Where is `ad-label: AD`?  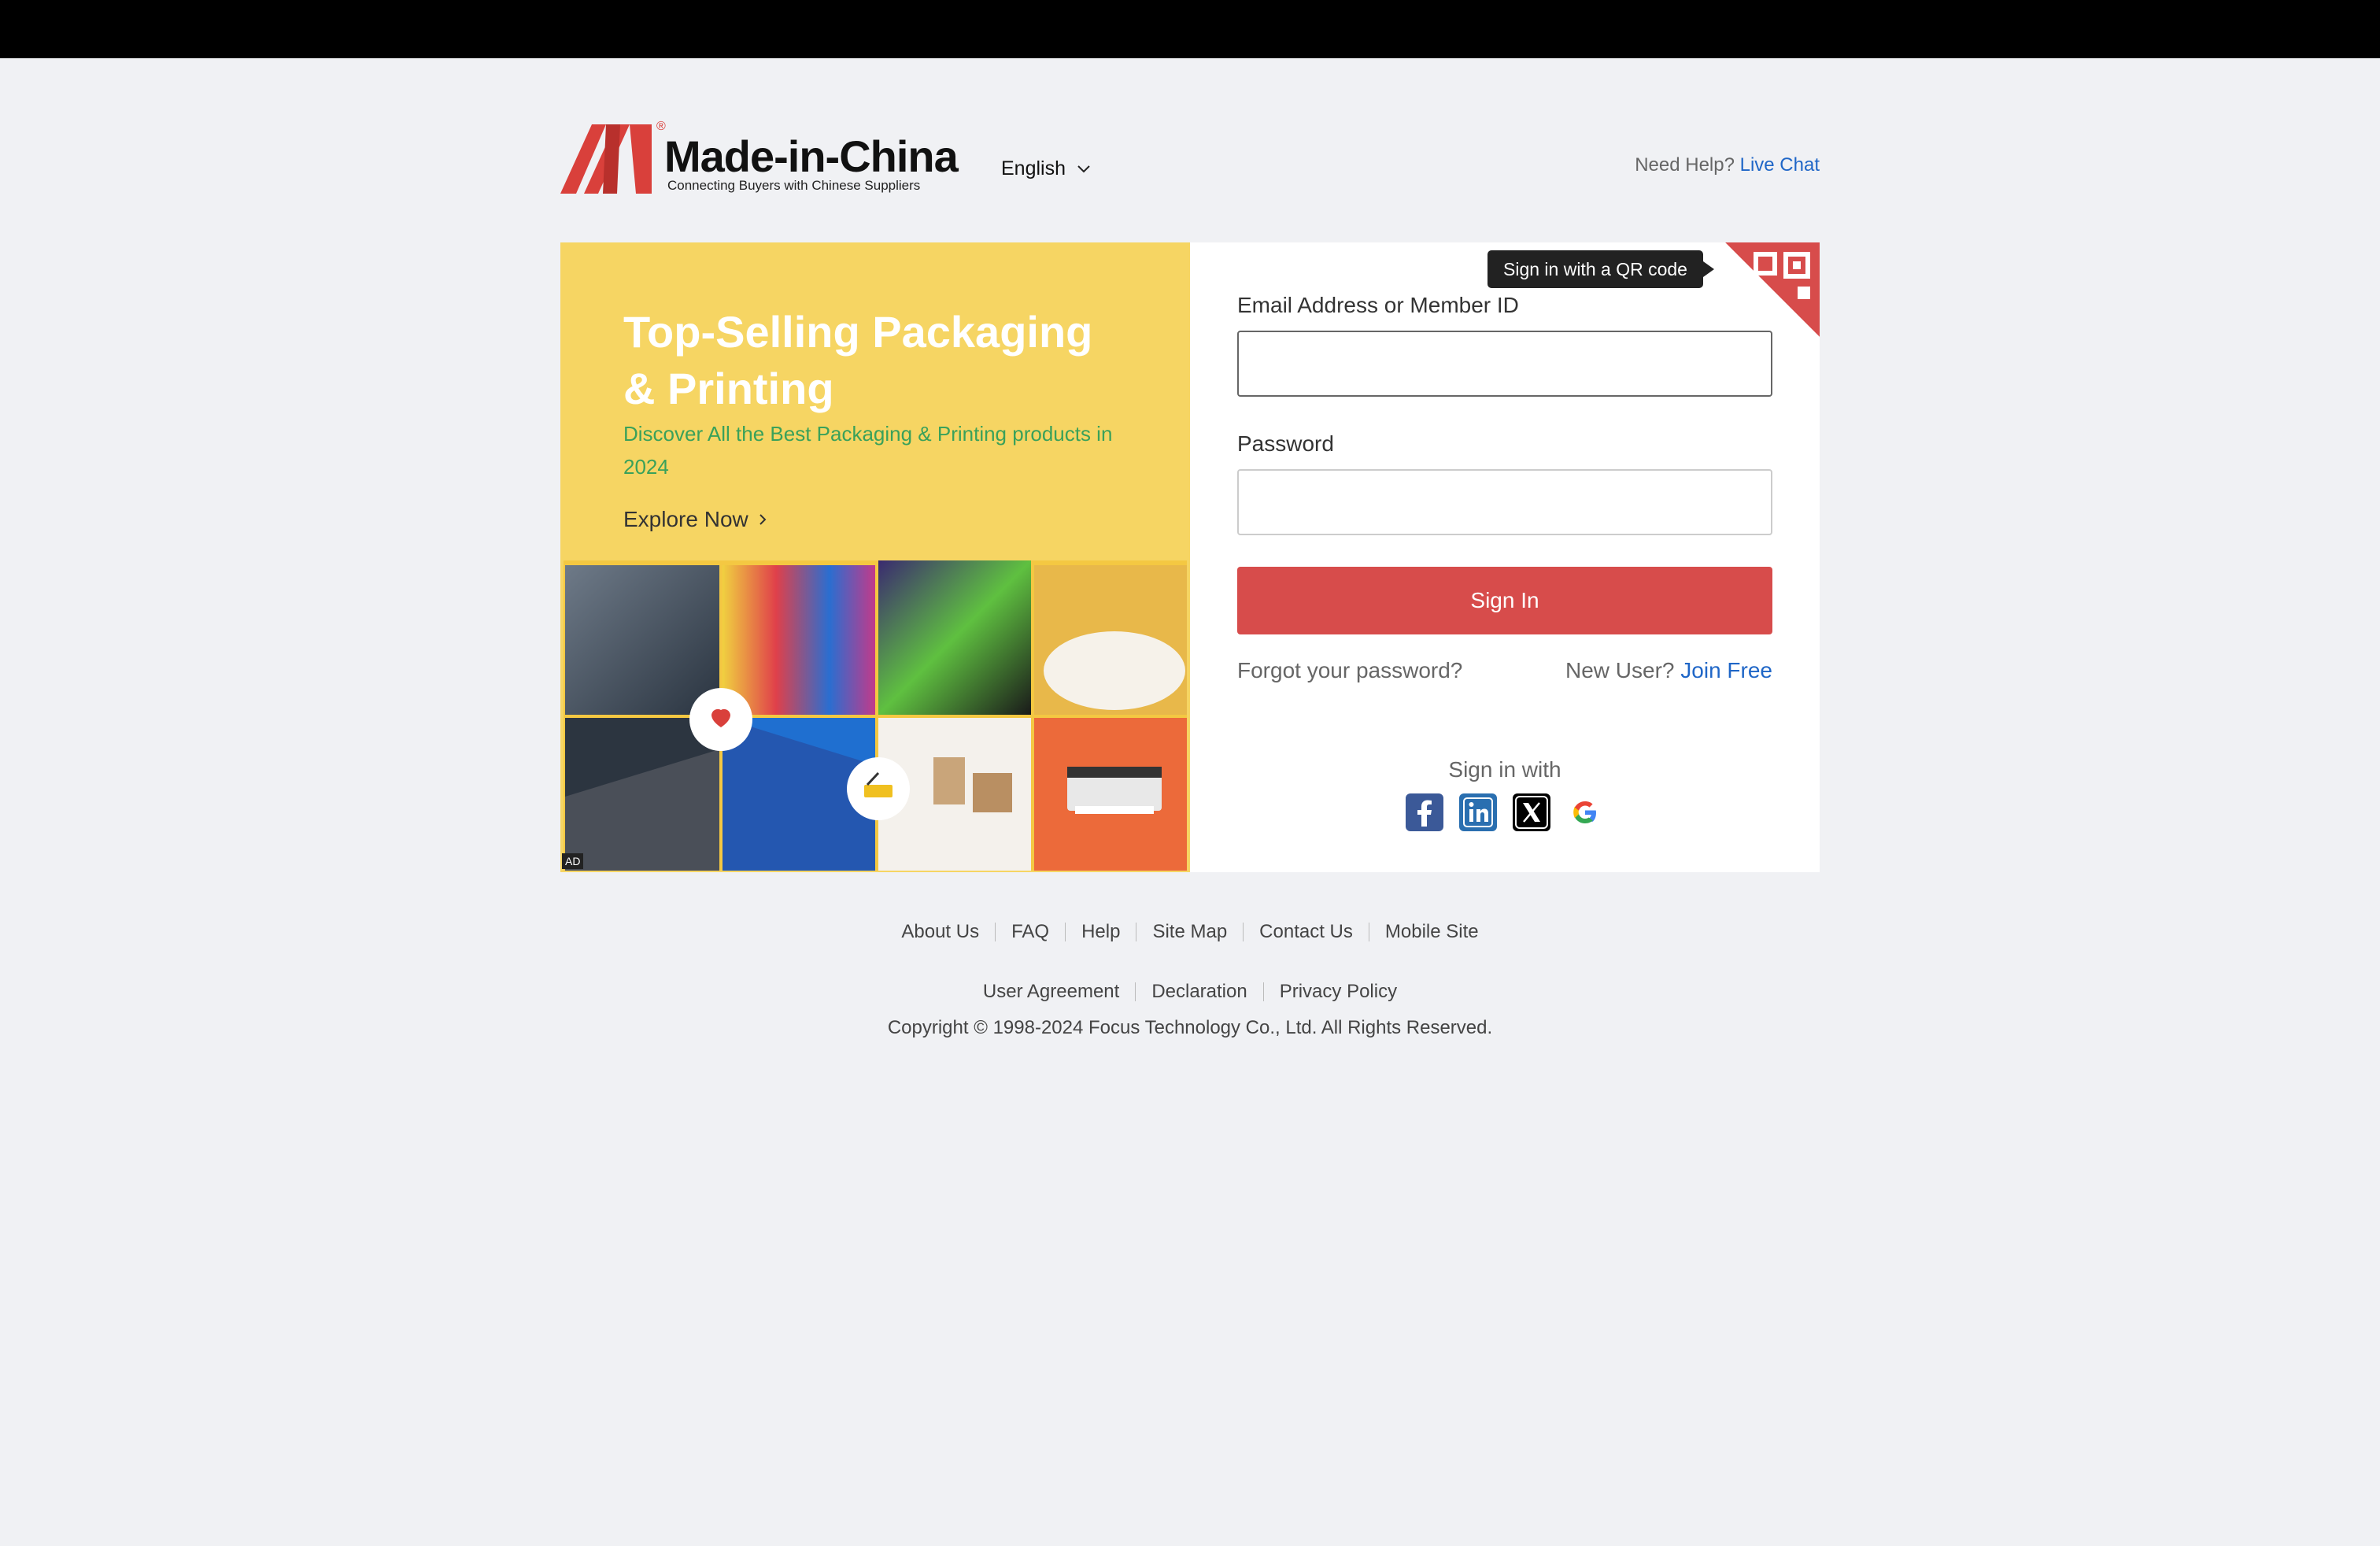 ad-label: AD is located at coordinates (573, 861).